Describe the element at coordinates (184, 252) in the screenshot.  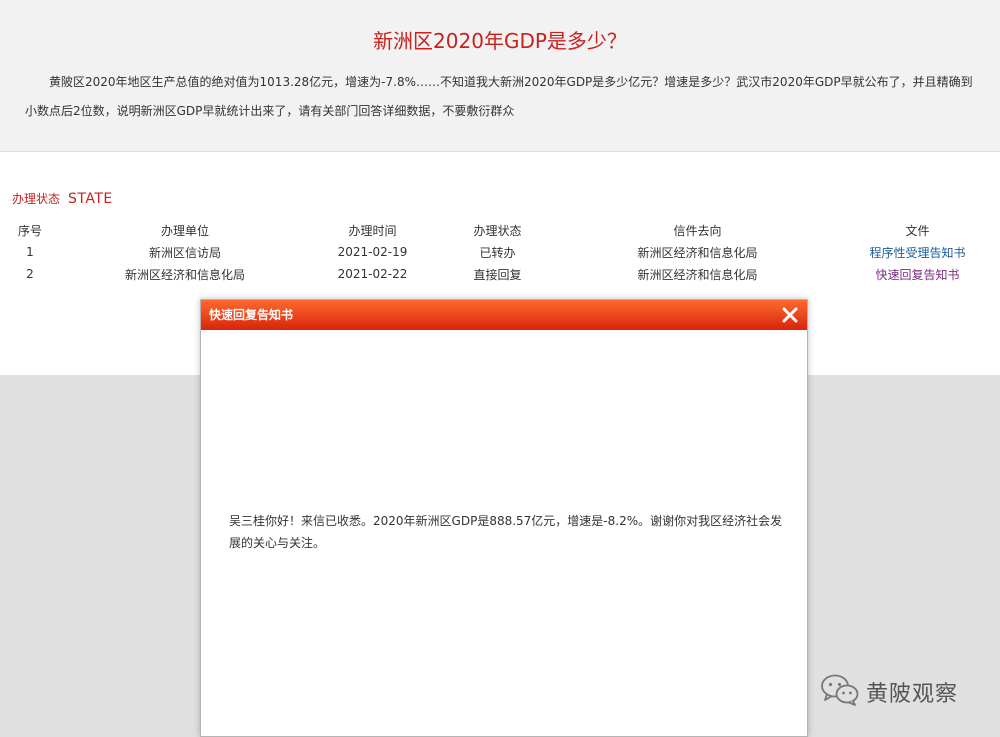
I see `row-unit: 新洲区信访局` at that location.